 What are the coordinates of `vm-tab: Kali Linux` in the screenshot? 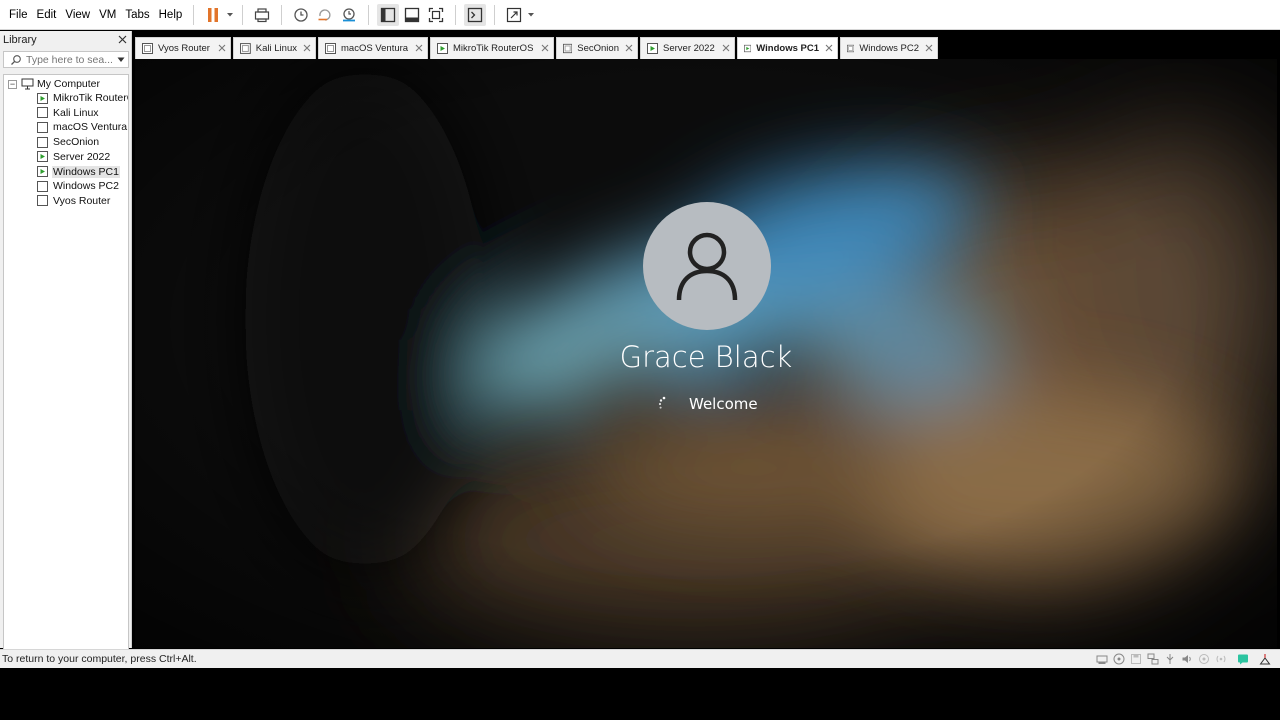 It's located at (274, 48).